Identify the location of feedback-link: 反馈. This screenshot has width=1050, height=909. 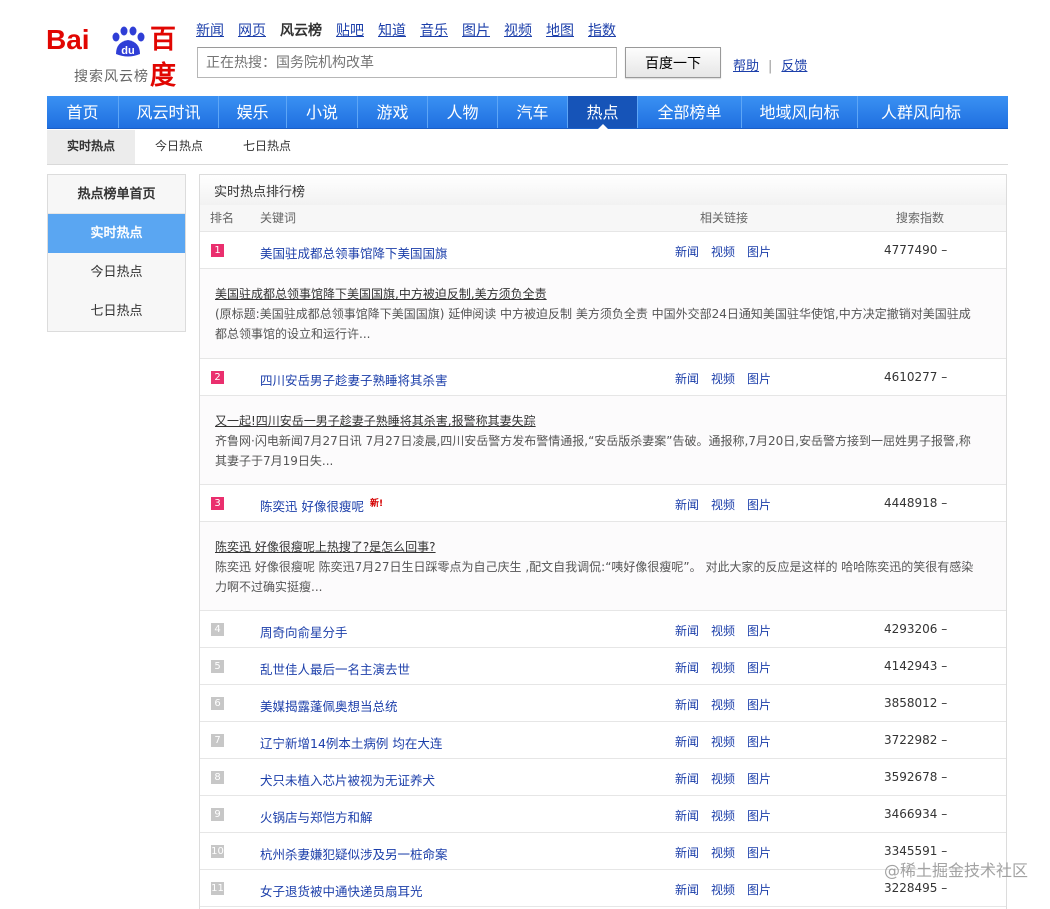
(794, 66).